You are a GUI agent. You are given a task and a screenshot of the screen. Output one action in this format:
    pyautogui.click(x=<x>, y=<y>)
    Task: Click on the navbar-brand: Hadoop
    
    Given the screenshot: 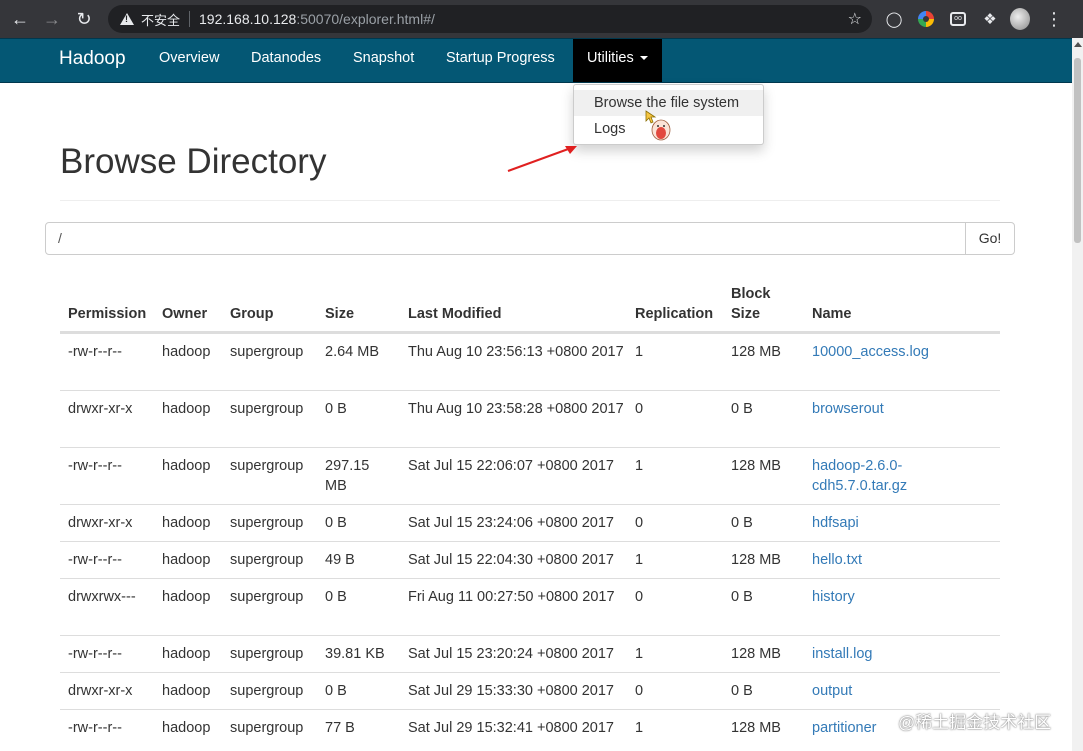 What is the action you would take?
    pyautogui.click(x=92, y=59)
    